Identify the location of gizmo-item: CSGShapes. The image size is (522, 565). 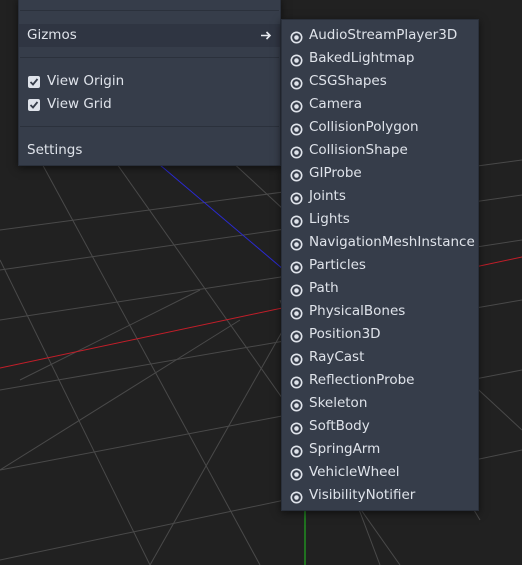
(380, 81).